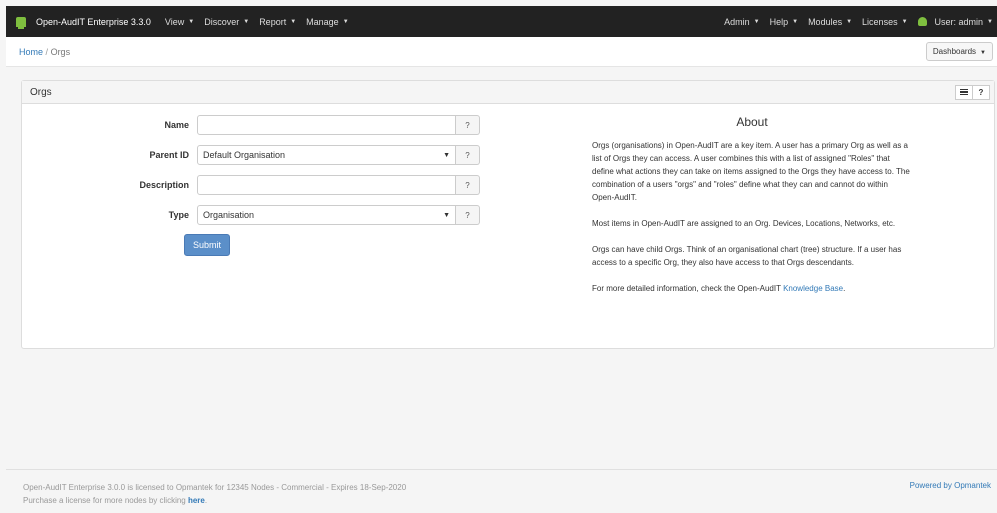  I want to click on nav-manage-menu: Manage ▼, so click(327, 22).